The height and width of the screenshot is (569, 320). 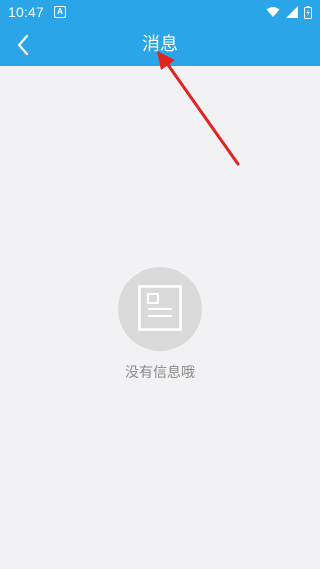 I want to click on empty-state-illustration, so click(x=160, y=309).